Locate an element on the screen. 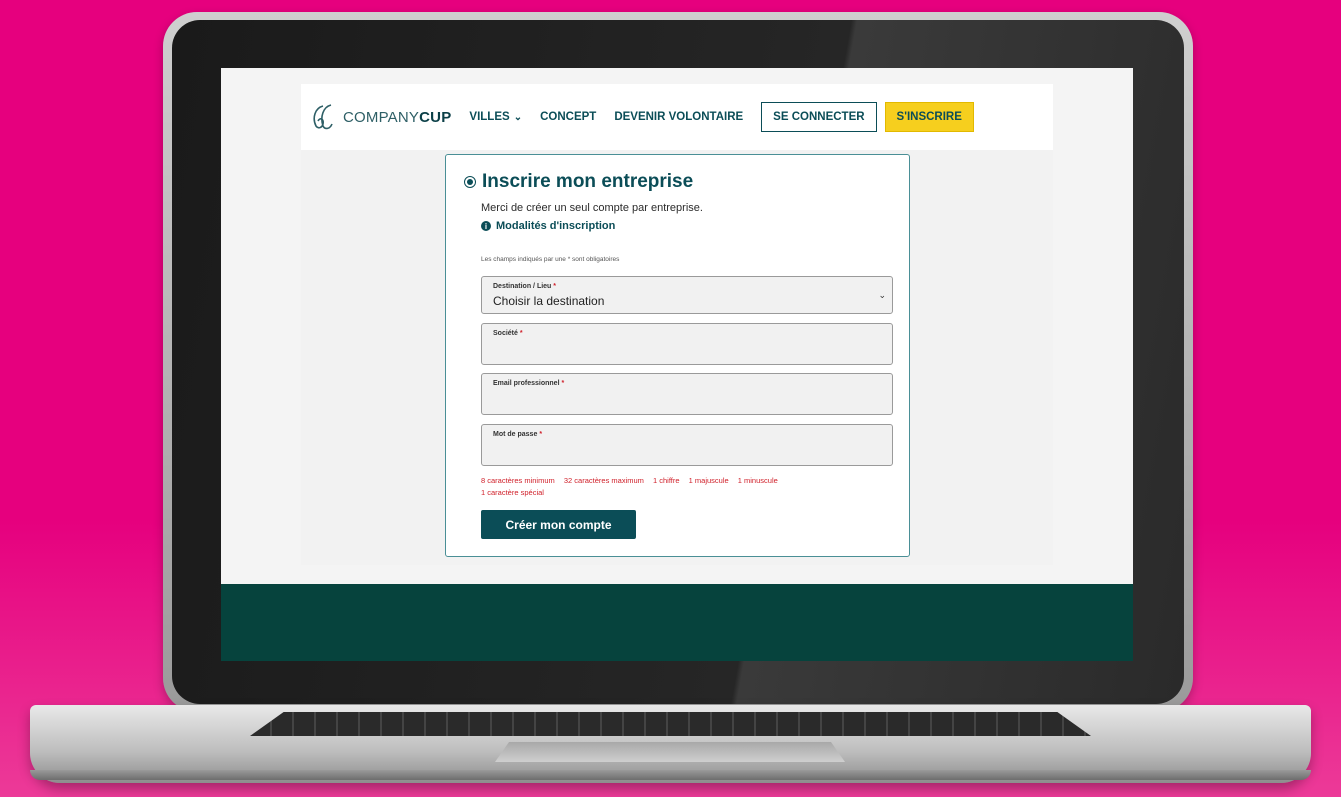 This screenshot has height=797, width=1341. company-cup-logo: COMPANYCUP is located at coordinates (380, 117).